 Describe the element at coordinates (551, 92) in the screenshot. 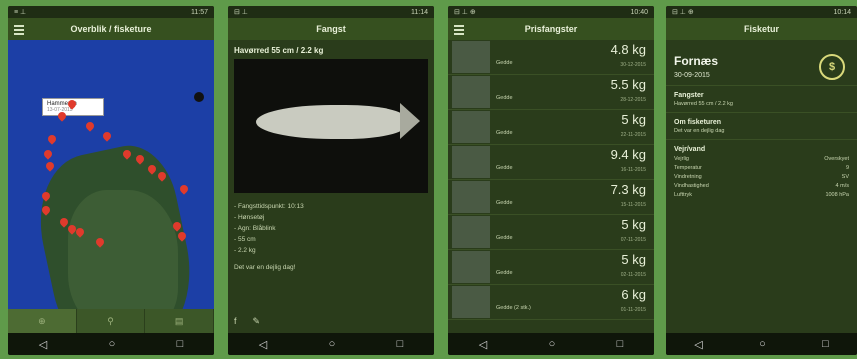

I see `list-item: 5.5 kg Gedde 28-12-2015` at that location.